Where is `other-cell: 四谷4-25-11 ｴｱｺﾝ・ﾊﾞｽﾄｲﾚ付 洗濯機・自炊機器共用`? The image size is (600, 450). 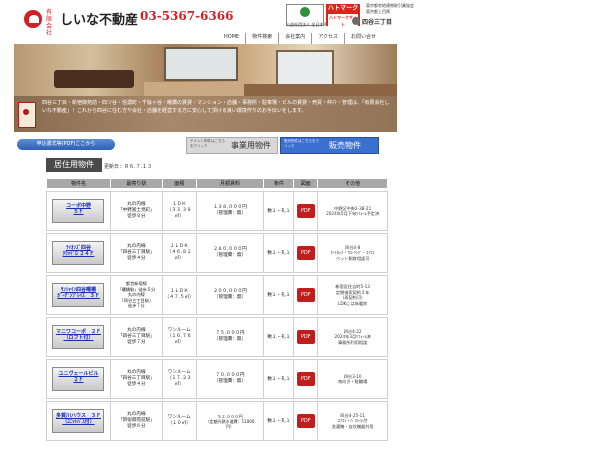
other-cell: 四谷4-25-11 ｴｱｺﾝ・ﾊﾞｽﾄｲﾚ付 洗濯機・自炊機器共用 is located at coordinates (352, 421).